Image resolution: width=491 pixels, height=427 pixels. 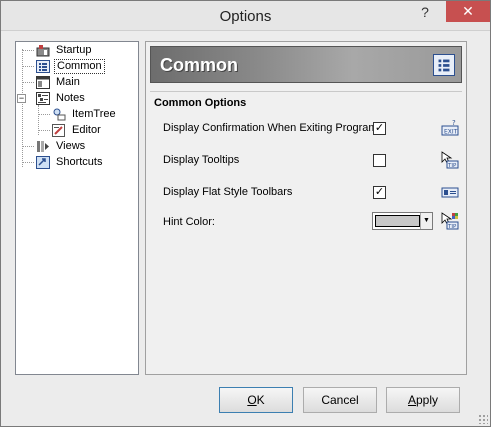 What do you see at coordinates (306, 64) in the screenshot?
I see `section-banner: Common` at bounding box center [306, 64].